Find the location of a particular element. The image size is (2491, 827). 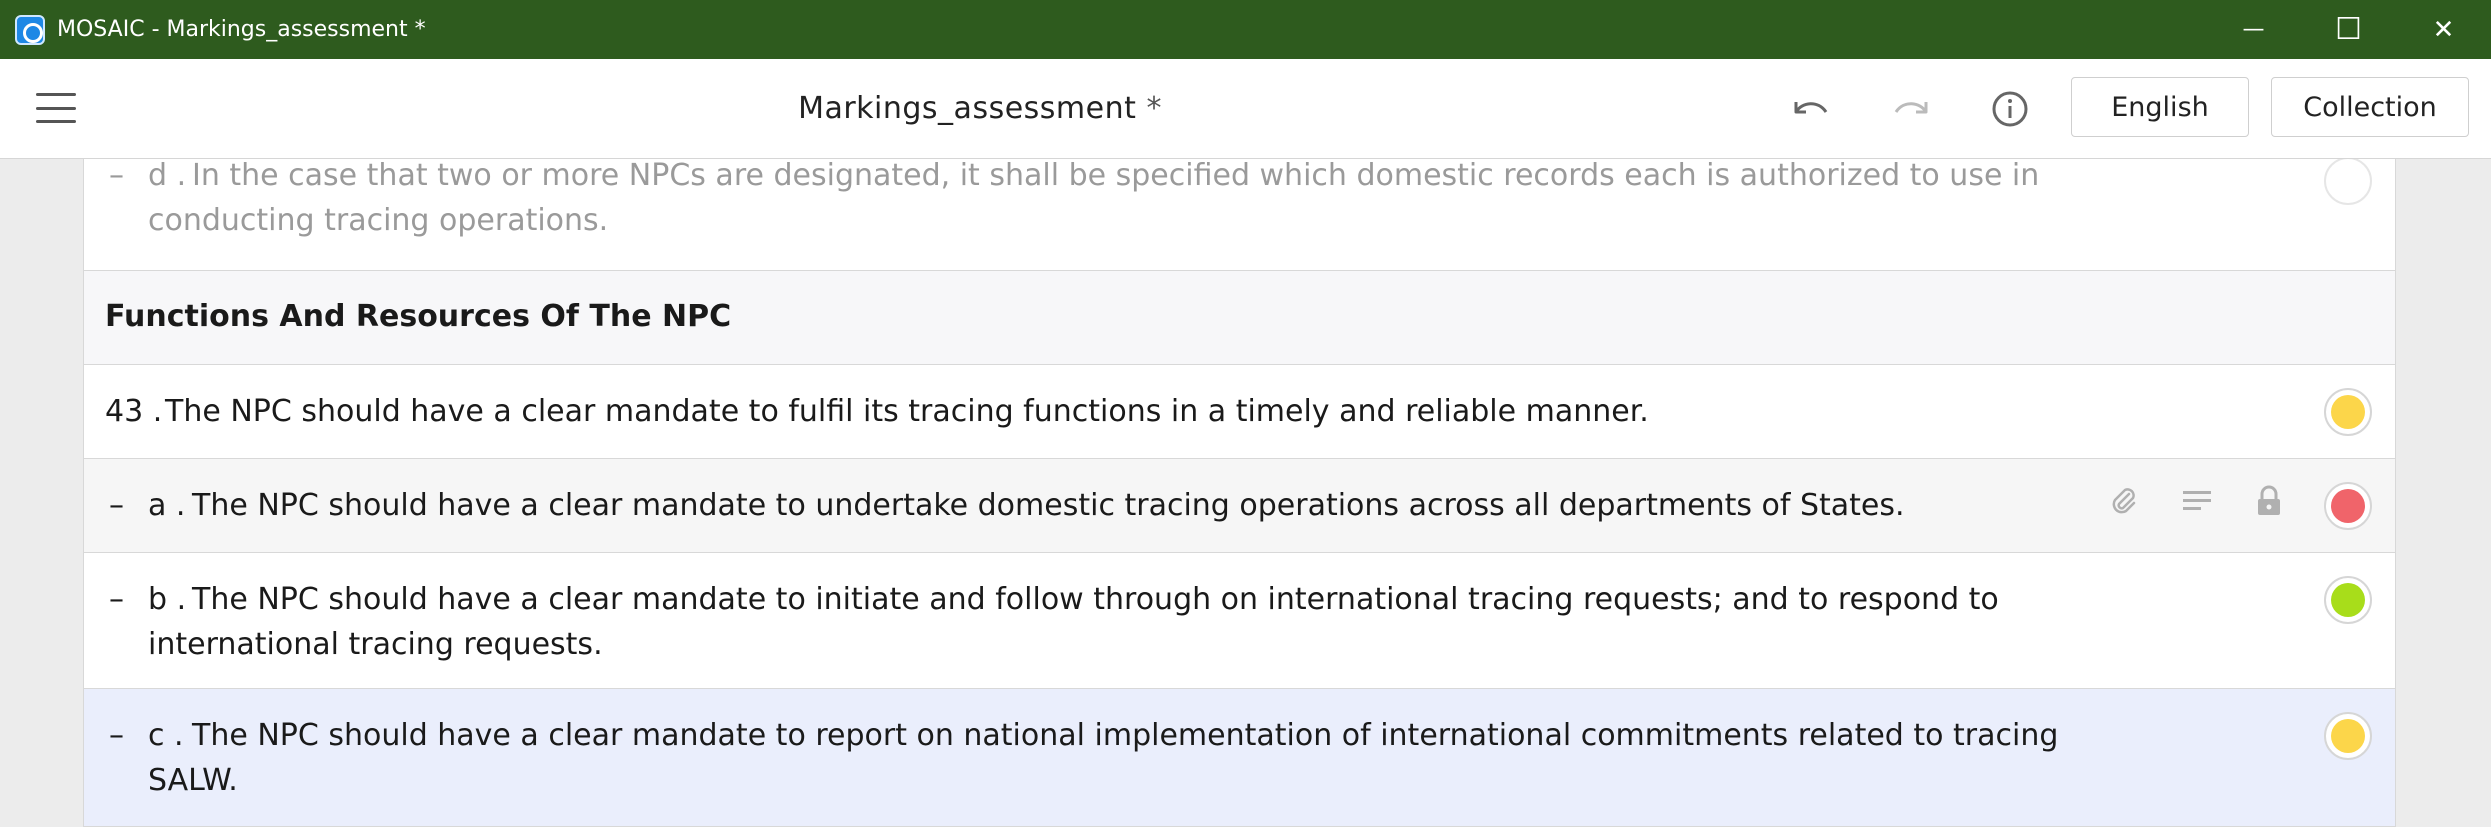

maximize-button: ☐ is located at coordinates (2348, 29).